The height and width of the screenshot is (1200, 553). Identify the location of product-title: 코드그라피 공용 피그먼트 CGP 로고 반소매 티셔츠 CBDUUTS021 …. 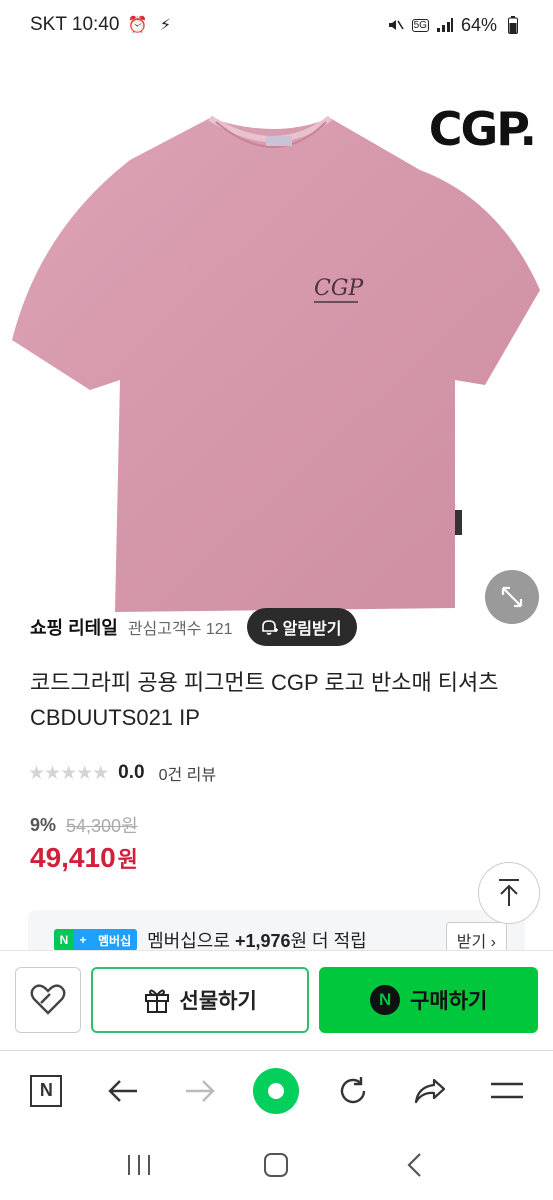
(264, 700).